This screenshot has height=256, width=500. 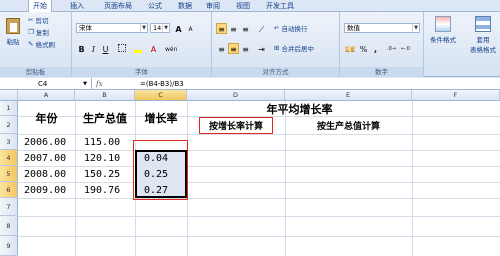 What do you see at coordinates (348, 125) in the screenshot?
I see `sub-header-by-value: 按生产总值计算` at bounding box center [348, 125].